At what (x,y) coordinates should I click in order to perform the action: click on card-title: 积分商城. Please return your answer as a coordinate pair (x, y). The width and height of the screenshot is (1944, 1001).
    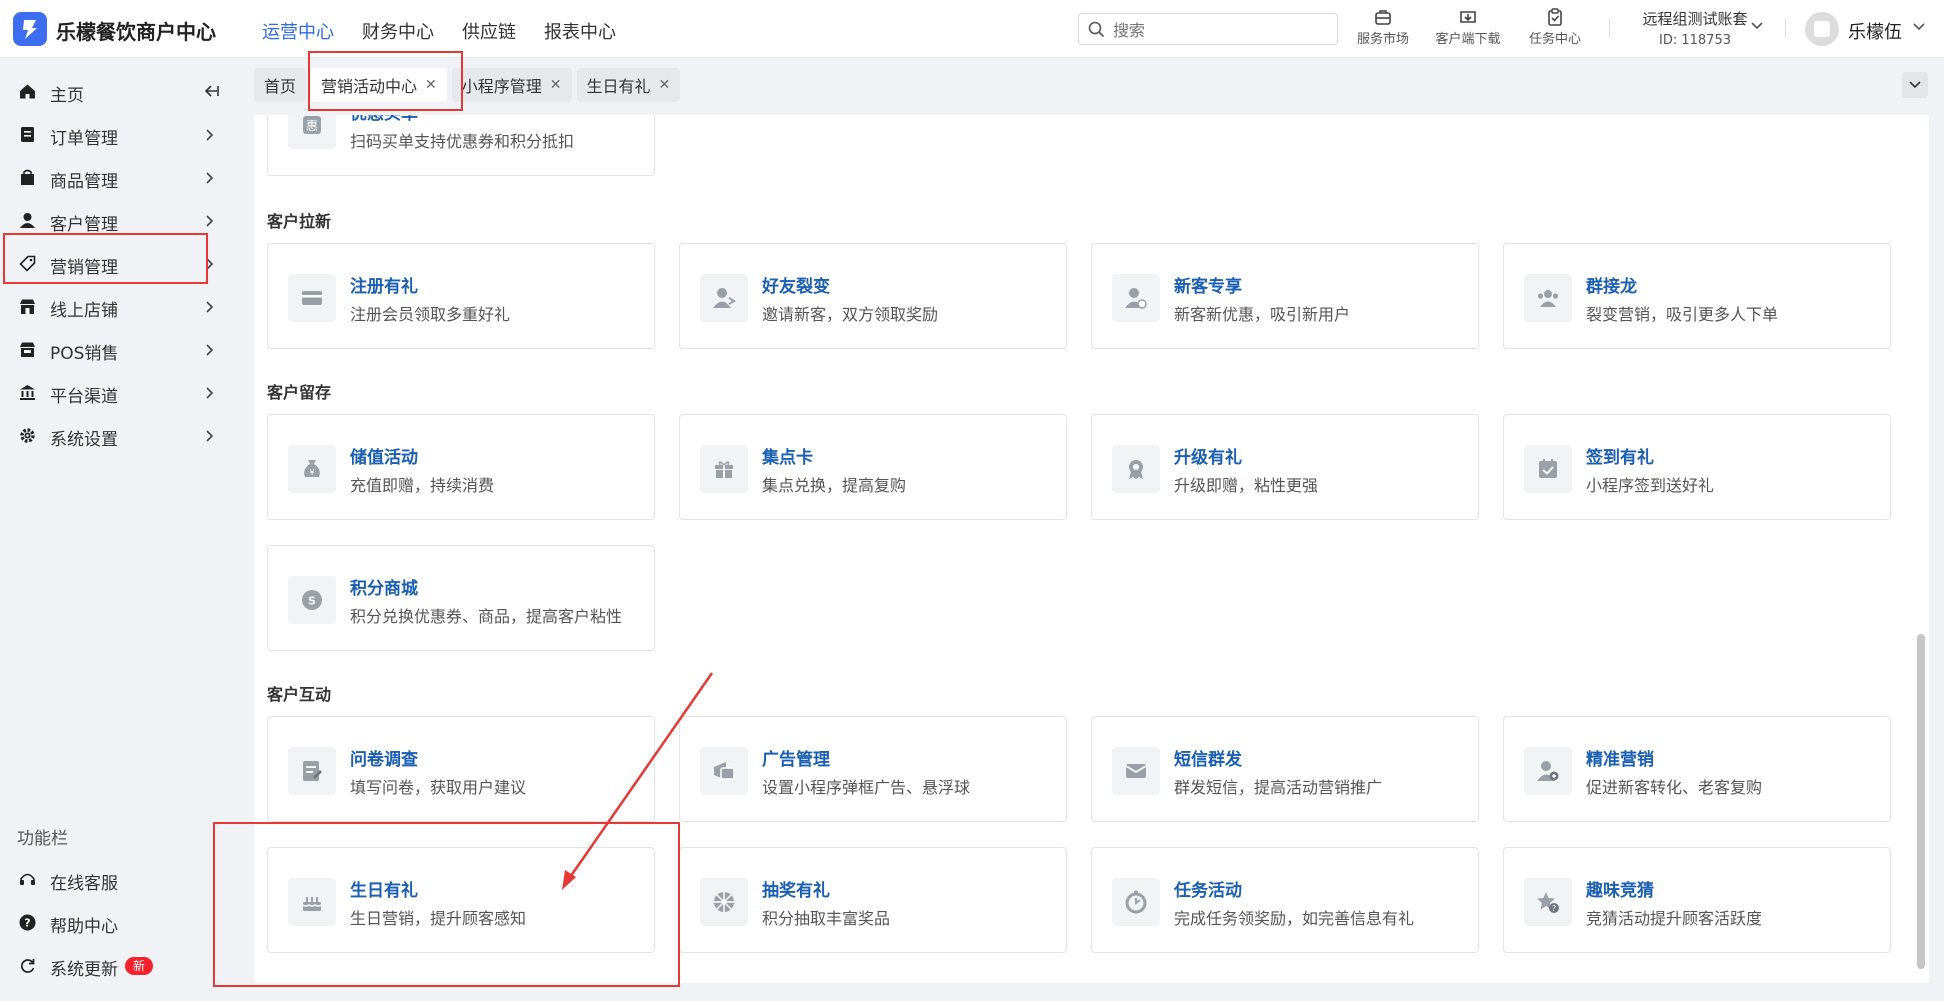
    Looking at the image, I should click on (384, 589).